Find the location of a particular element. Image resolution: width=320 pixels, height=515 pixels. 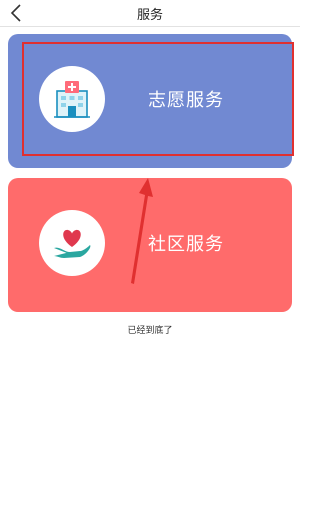

hospital-building-icon is located at coordinates (72, 99).